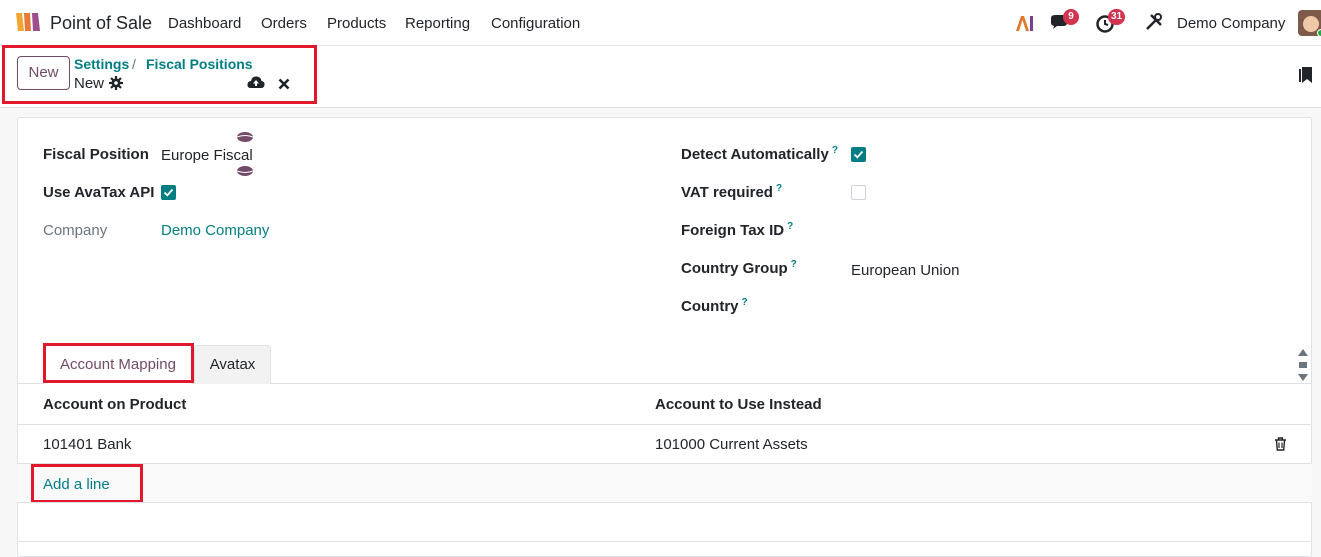 The image size is (1321, 557). What do you see at coordinates (101, 23) in the screenshot?
I see `app-name: Point of Sale` at bounding box center [101, 23].